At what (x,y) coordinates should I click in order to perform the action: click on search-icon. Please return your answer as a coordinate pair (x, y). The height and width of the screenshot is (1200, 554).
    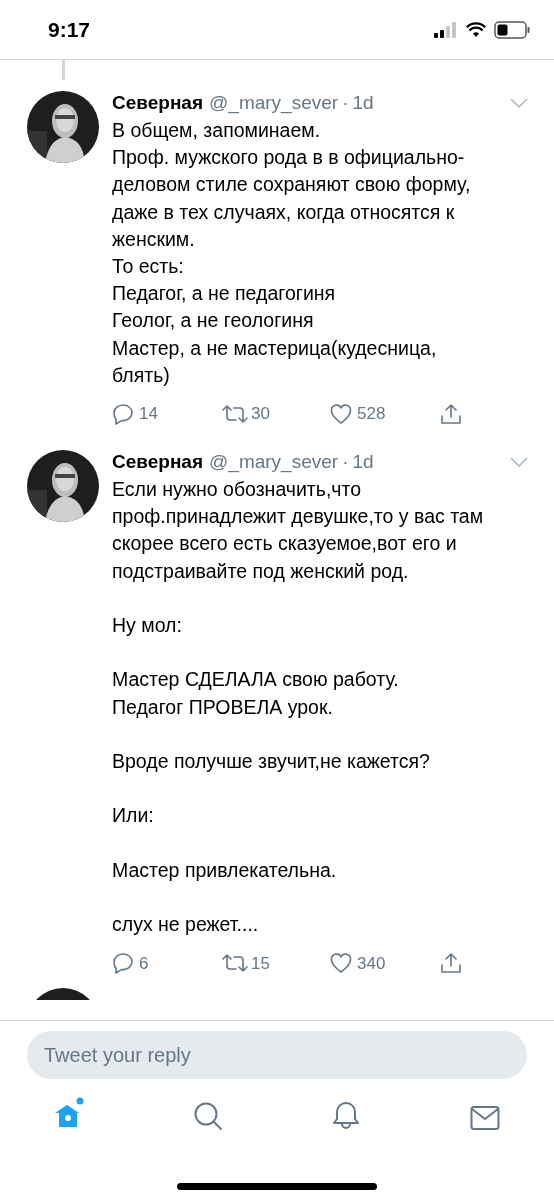
    Looking at the image, I should click on (207, 1116).